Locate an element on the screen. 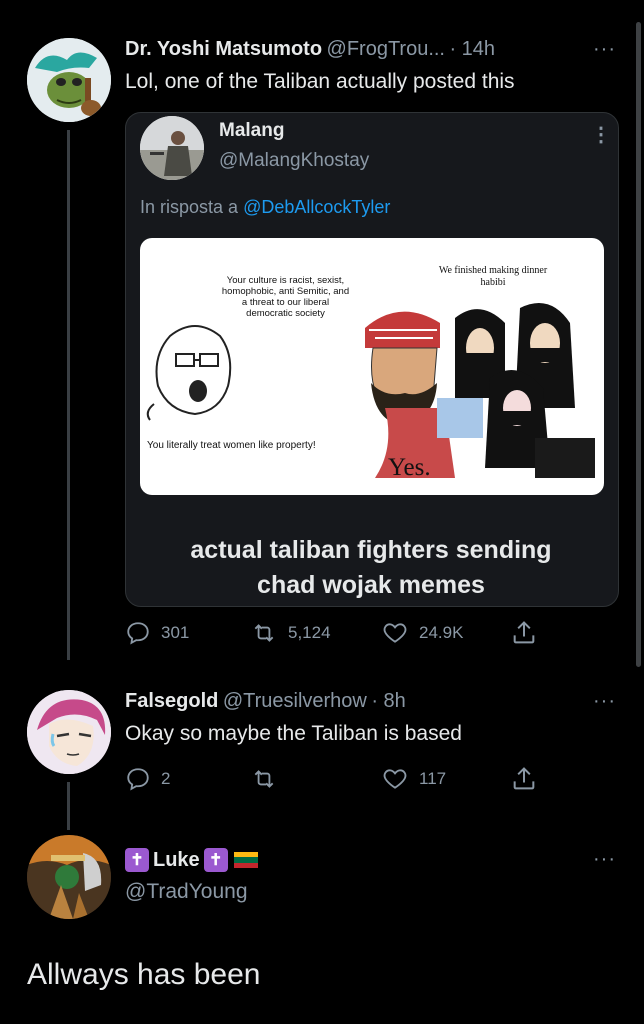  reply-to-link: @DebAllcockTyler is located at coordinates (316, 207).